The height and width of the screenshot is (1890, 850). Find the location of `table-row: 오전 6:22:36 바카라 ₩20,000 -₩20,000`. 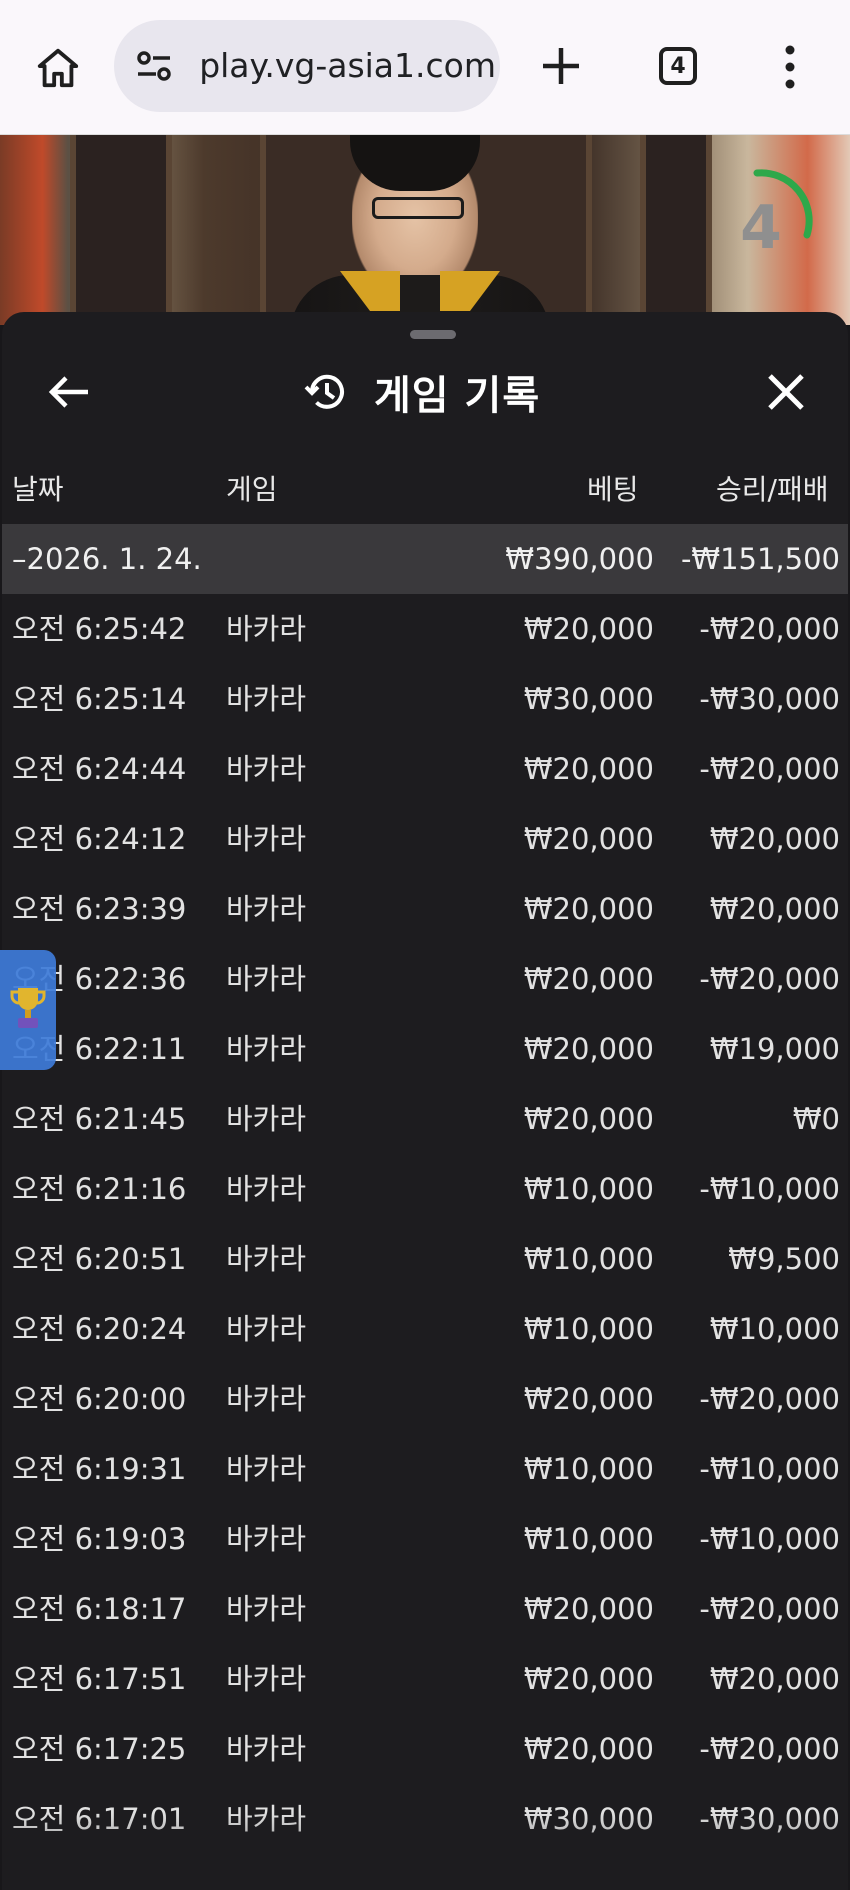

table-row: 오전 6:22:36 바카라 ₩20,000 -₩20,000 is located at coordinates (425, 979).